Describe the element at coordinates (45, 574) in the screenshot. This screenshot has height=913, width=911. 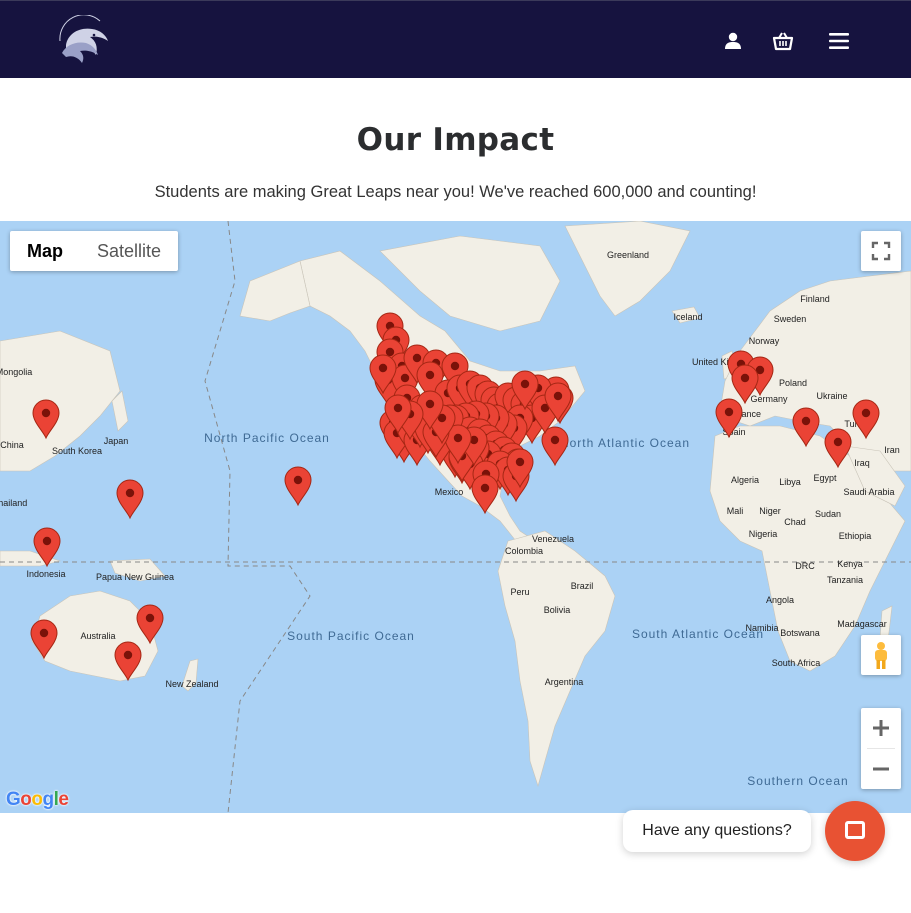
I see `place-label: Indonesia` at that location.